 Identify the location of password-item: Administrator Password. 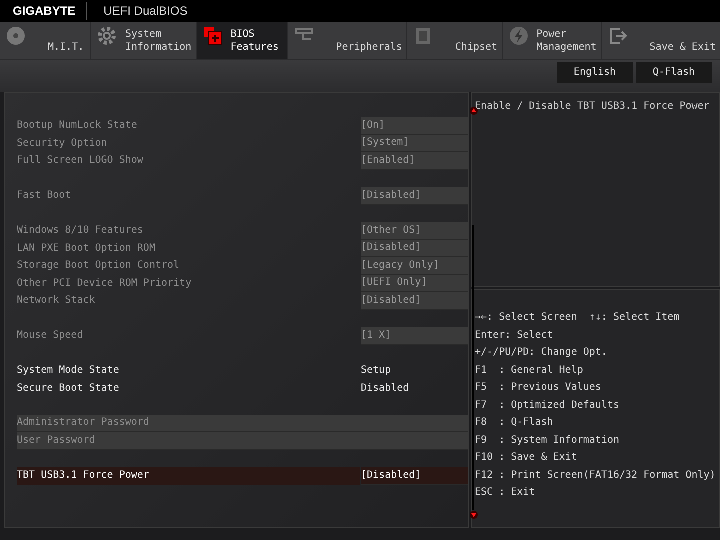
(242, 423).